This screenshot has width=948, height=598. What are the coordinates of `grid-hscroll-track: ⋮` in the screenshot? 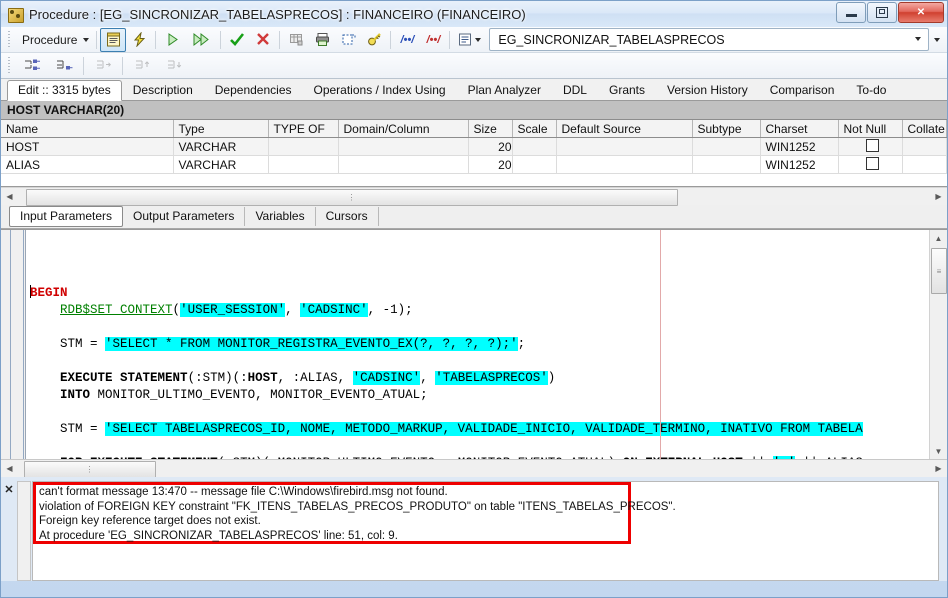 It's located at (474, 197).